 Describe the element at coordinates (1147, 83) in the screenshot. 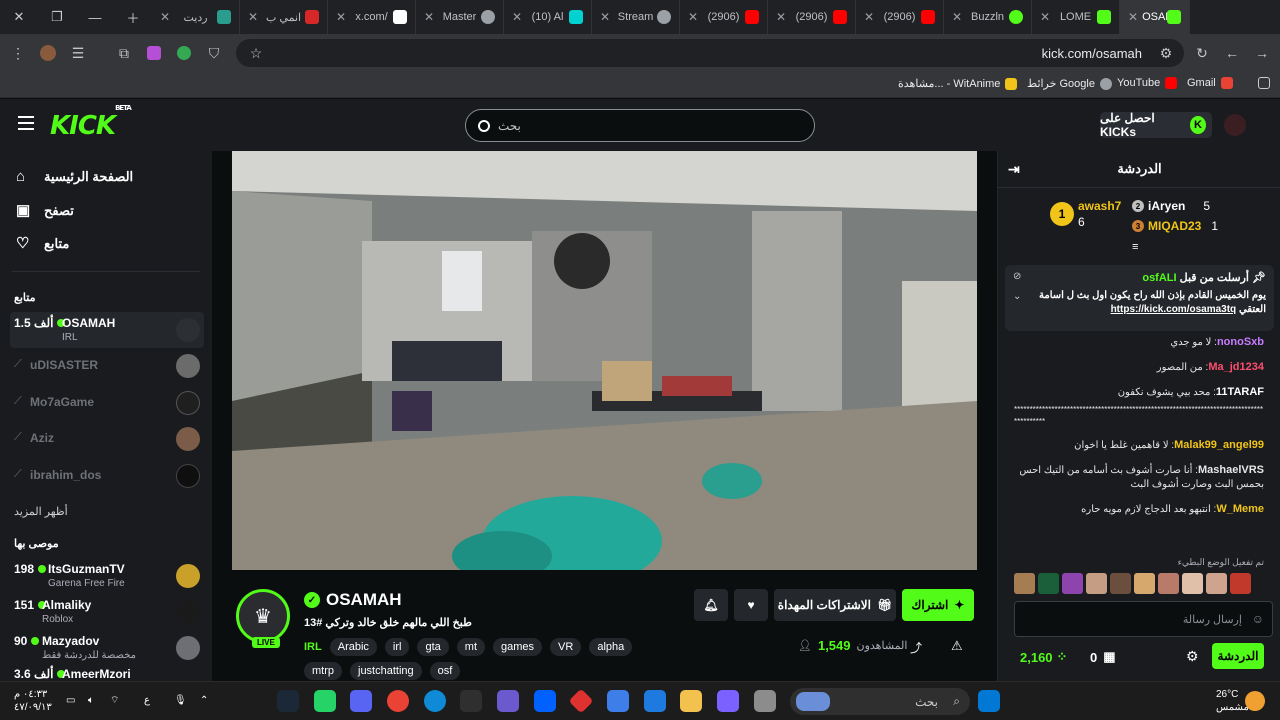

I see `bookmark-youtube: YouTube` at that location.